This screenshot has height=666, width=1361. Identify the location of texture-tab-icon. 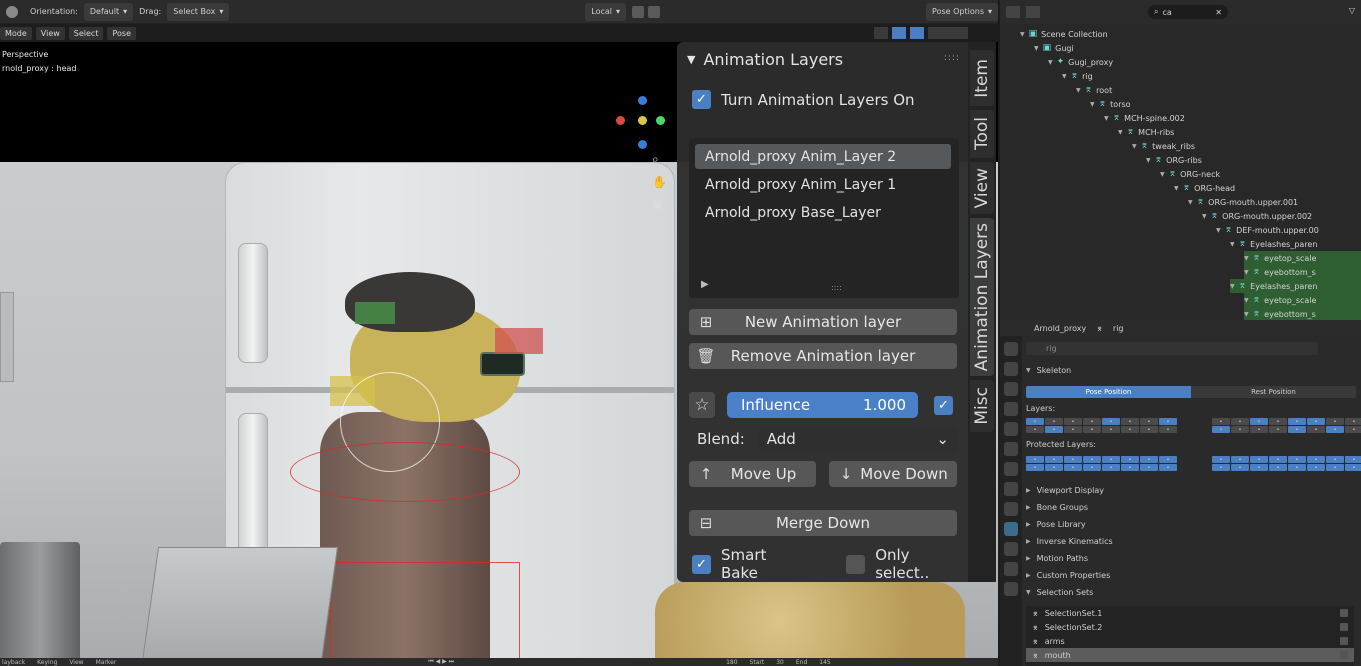
(1011, 589).